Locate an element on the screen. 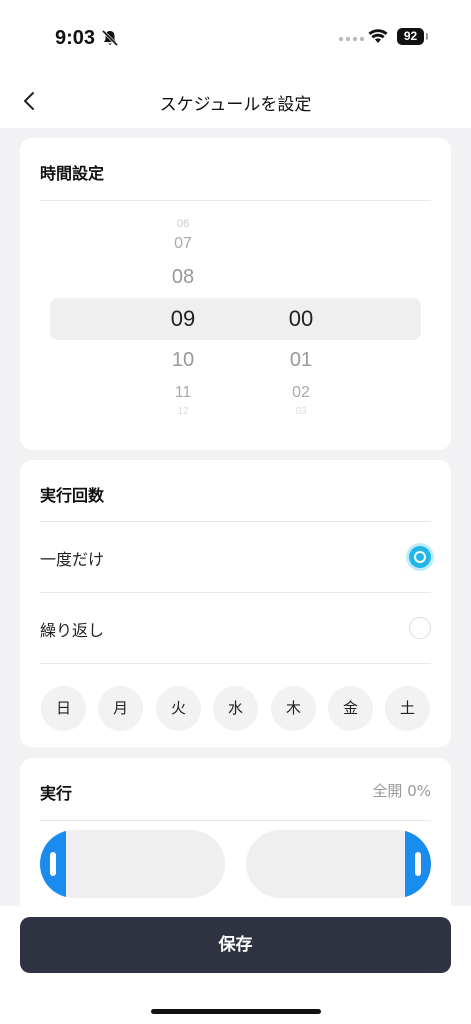 The width and height of the screenshot is (471, 1024). curtain-right-handle is located at coordinates (418, 864).